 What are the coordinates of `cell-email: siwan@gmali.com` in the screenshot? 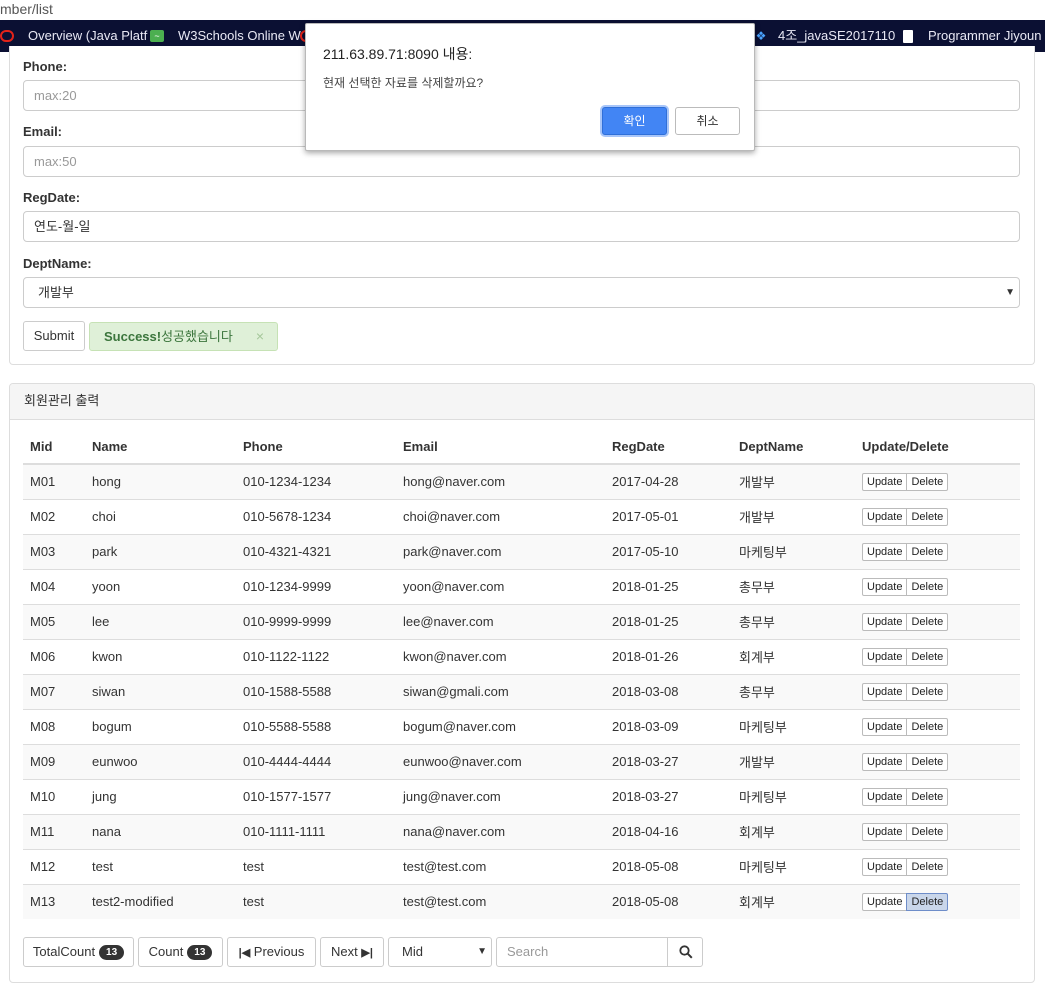 It's located at (500, 691).